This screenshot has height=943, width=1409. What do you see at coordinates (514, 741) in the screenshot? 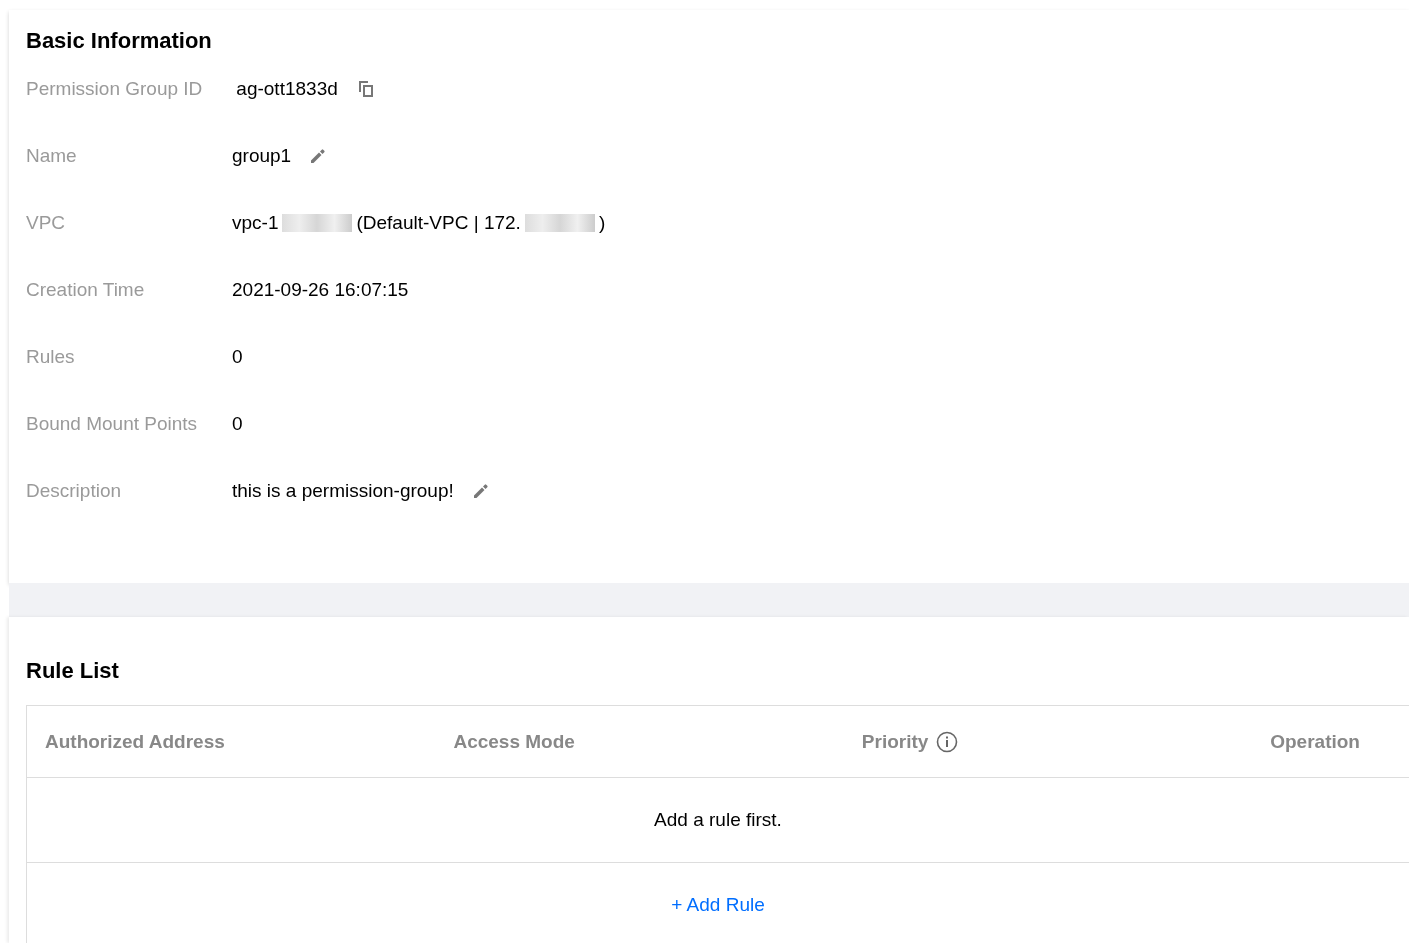
I see `column-header: Access Mode` at bounding box center [514, 741].